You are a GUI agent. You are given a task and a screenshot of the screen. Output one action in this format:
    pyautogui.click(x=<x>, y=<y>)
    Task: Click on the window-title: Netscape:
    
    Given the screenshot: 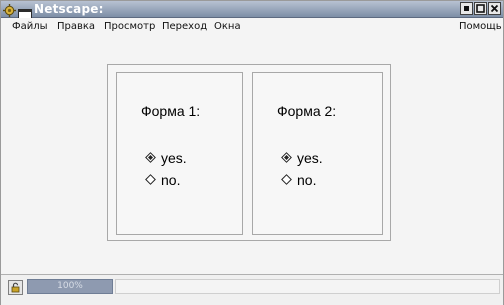 What is the action you would take?
    pyautogui.click(x=69, y=9)
    